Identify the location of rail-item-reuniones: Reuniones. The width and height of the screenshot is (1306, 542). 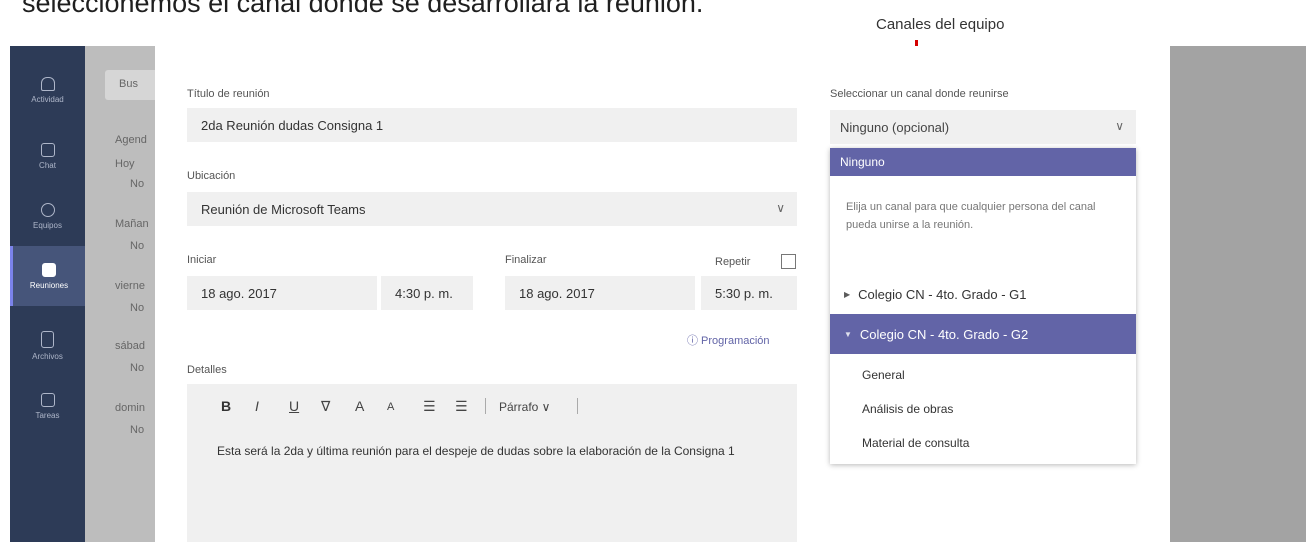
(47, 276).